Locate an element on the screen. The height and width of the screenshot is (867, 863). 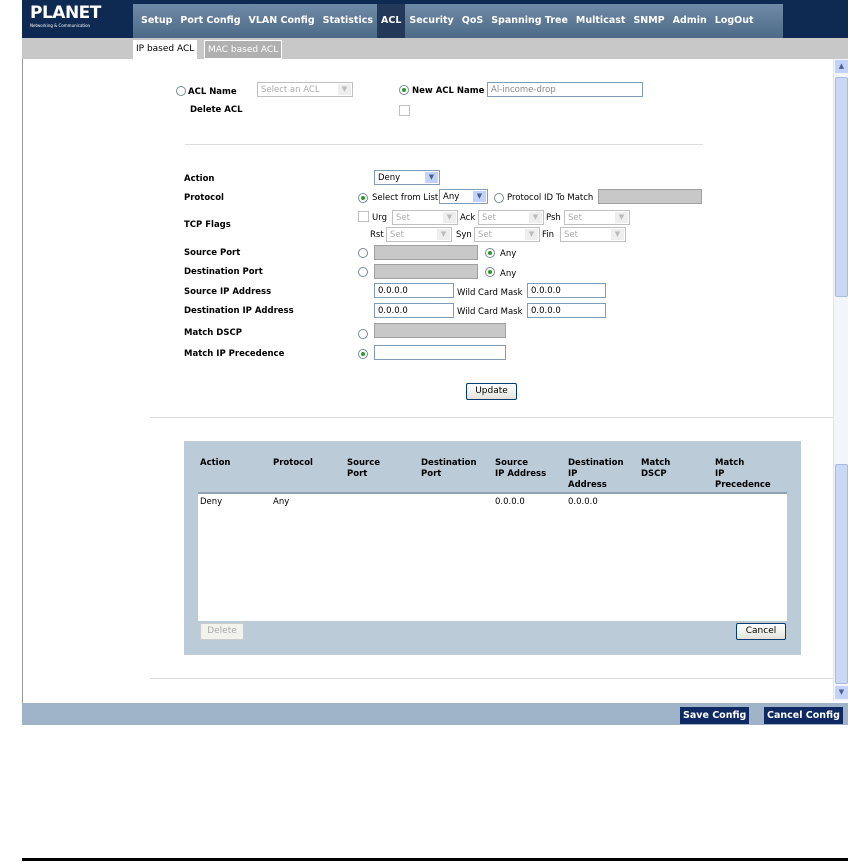
nav-multicast: Multicast is located at coordinates (601, 21).